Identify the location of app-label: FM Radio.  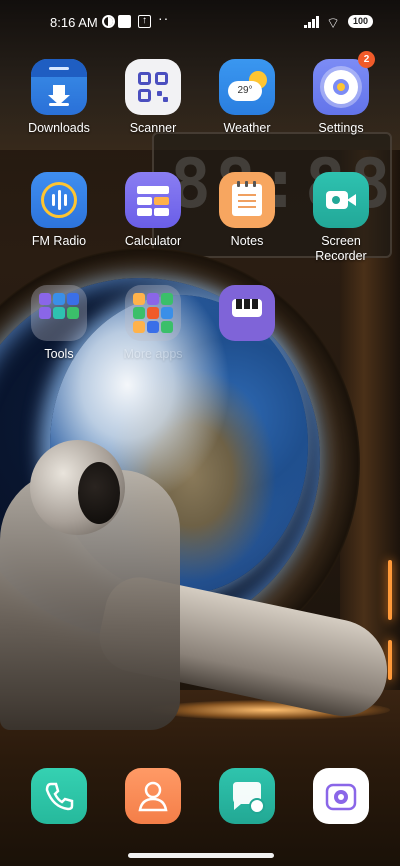
(59, 241).